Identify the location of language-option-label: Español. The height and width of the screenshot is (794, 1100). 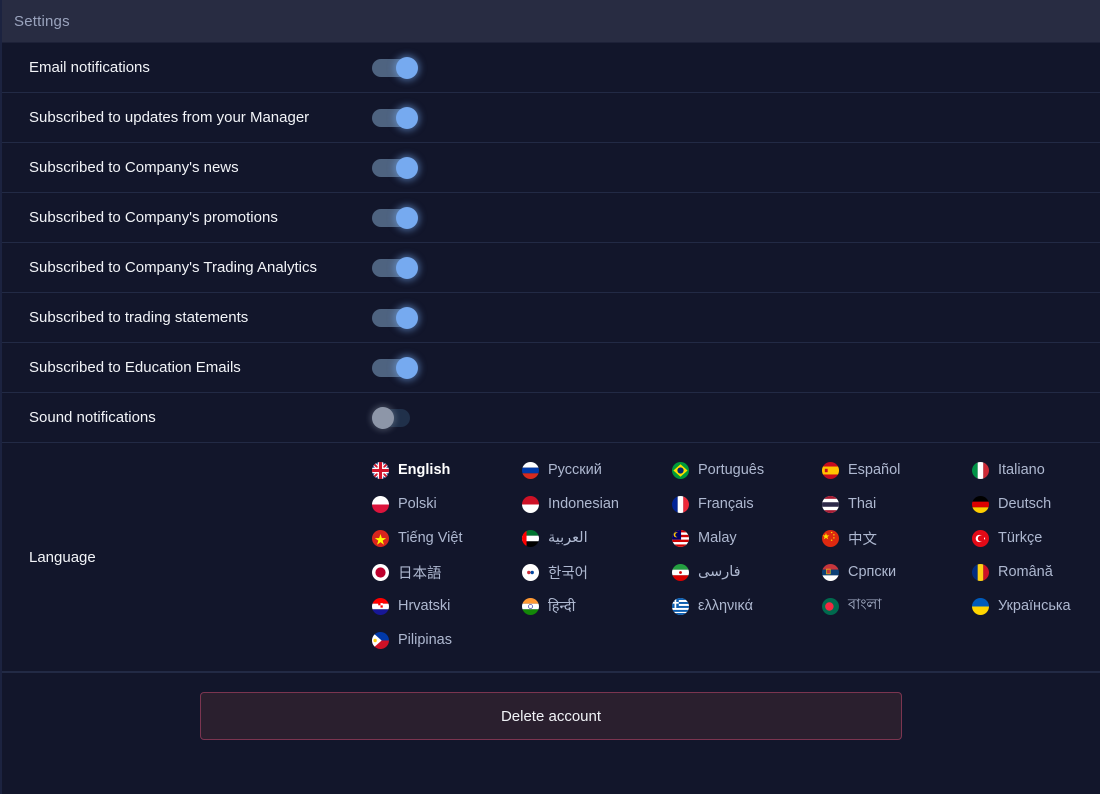
(874, 470).